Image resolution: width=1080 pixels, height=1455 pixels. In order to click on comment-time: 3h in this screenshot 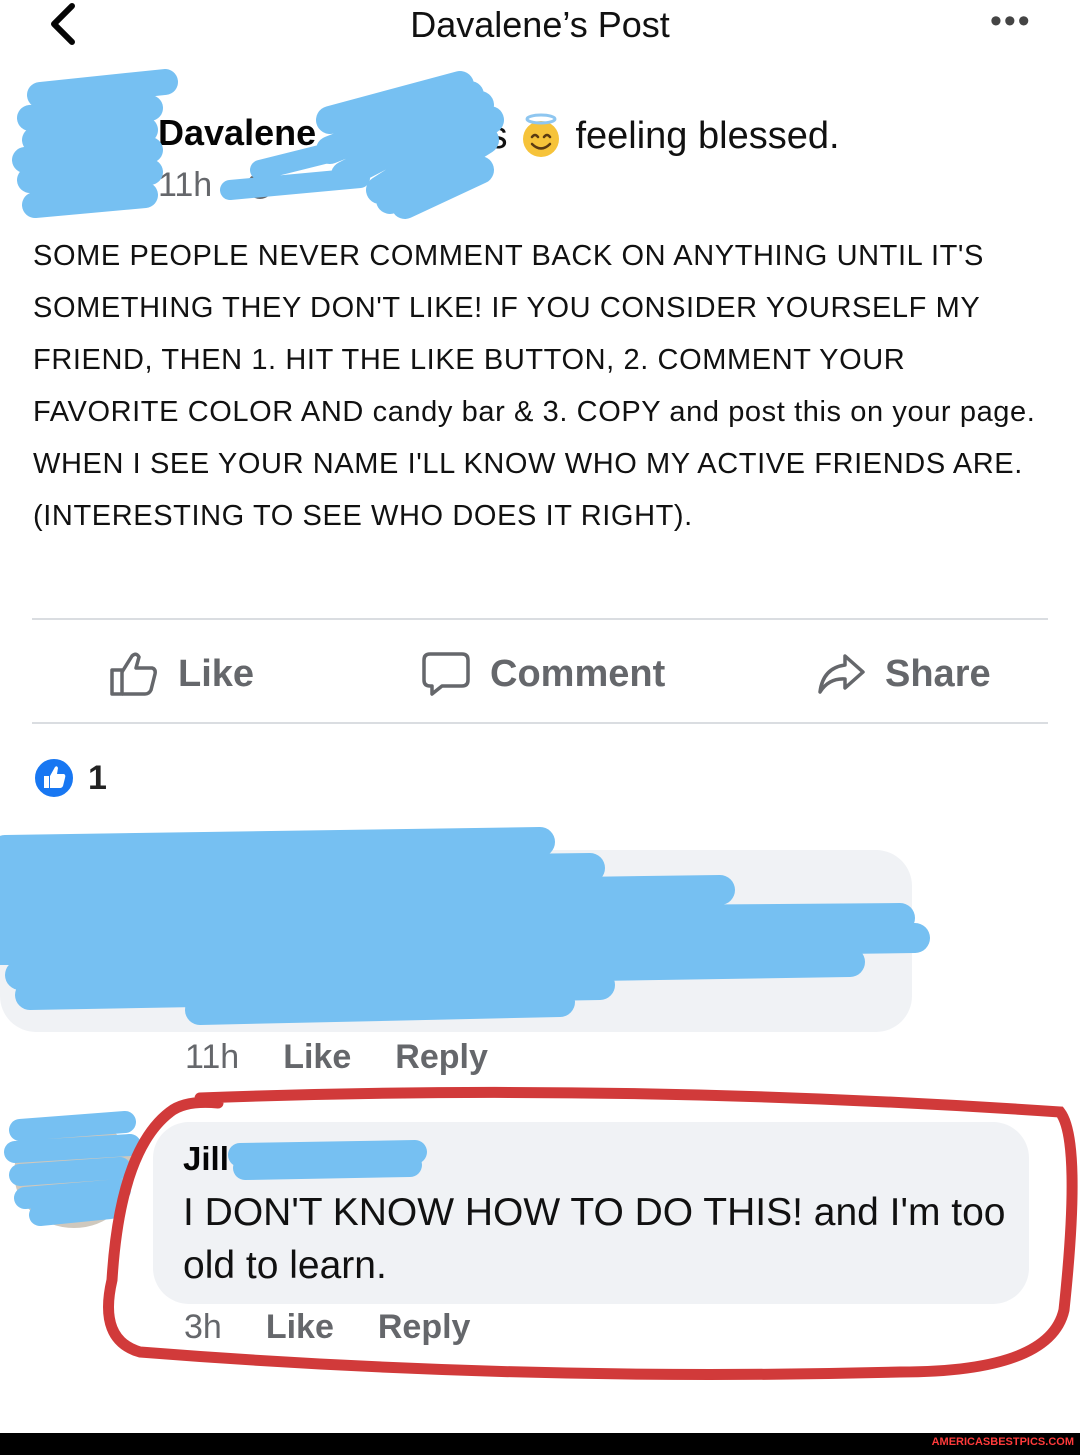, I will do `click(203, 1327)`.